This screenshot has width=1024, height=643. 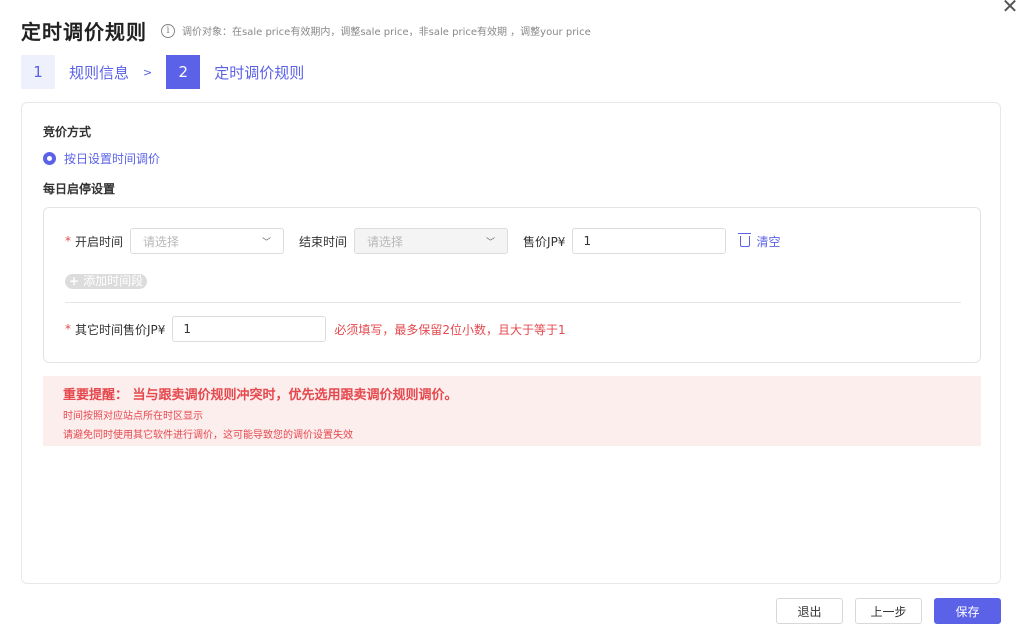 I want to click on end-time-label: 结束时间, so click(x=323, y=241).